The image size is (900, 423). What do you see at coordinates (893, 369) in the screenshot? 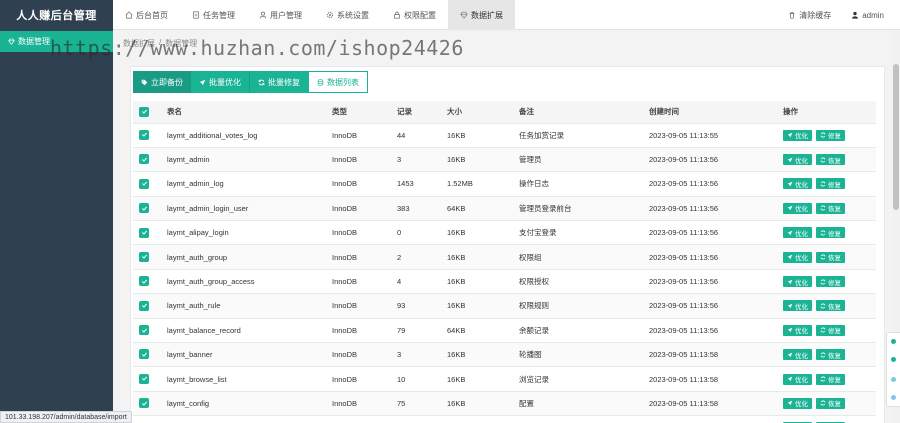
I see `floating-toolbar` at bounding box center [893, 369].